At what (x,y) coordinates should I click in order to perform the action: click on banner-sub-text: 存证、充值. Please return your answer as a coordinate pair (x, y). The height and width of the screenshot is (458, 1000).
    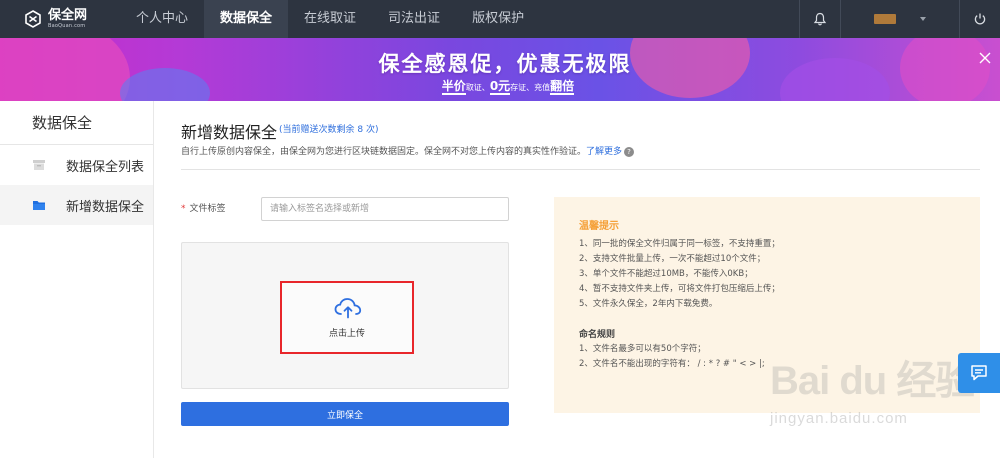
    Looking at the image, I should click on (530, 87).